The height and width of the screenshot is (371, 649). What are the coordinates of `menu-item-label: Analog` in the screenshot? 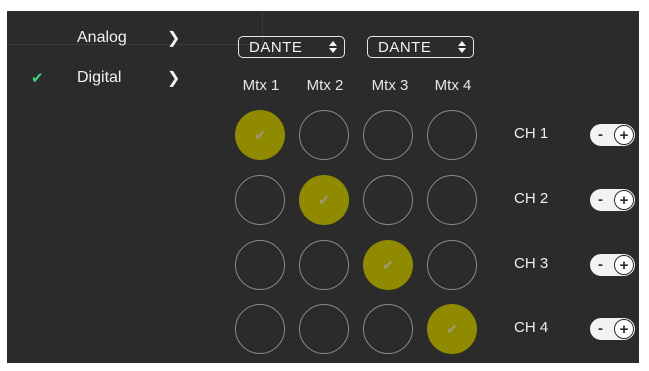 It's located at (102, 37).